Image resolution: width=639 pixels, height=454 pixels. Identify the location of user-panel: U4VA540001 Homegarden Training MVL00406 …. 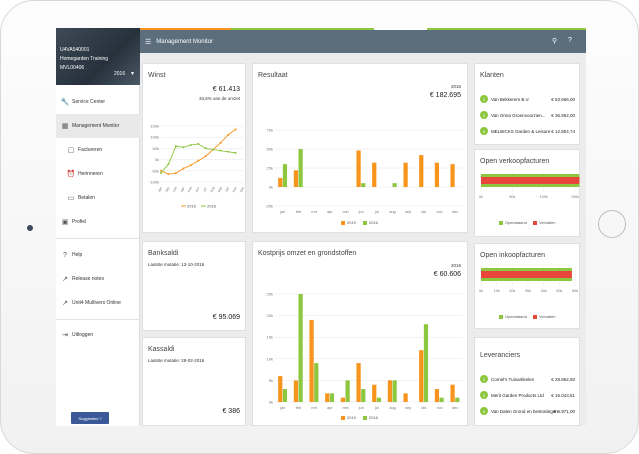
(98, 56).